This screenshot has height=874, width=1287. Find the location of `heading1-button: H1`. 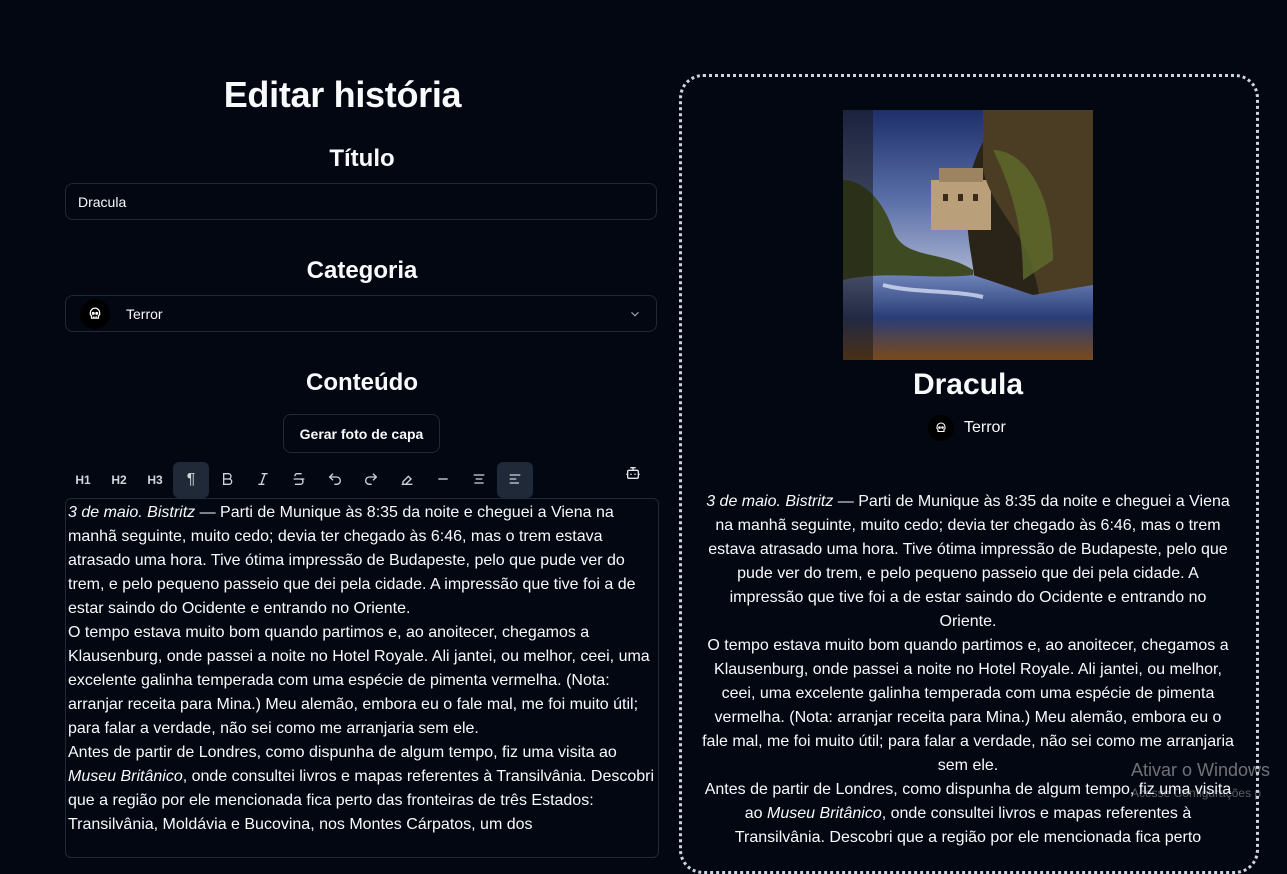

heading1-button: H1 is located at coordinates (83, 480).